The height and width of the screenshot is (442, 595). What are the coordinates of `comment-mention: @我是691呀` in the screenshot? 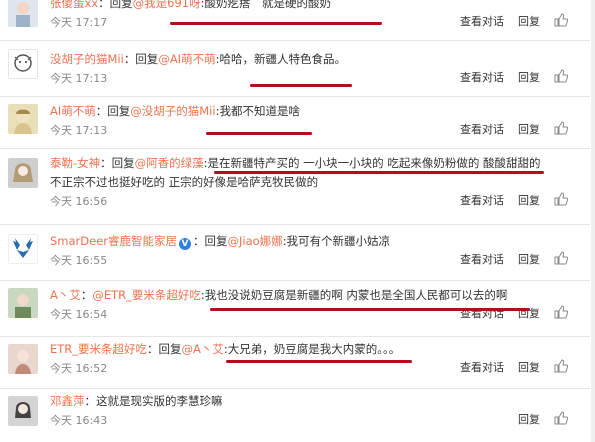 It's located at (167, 5).